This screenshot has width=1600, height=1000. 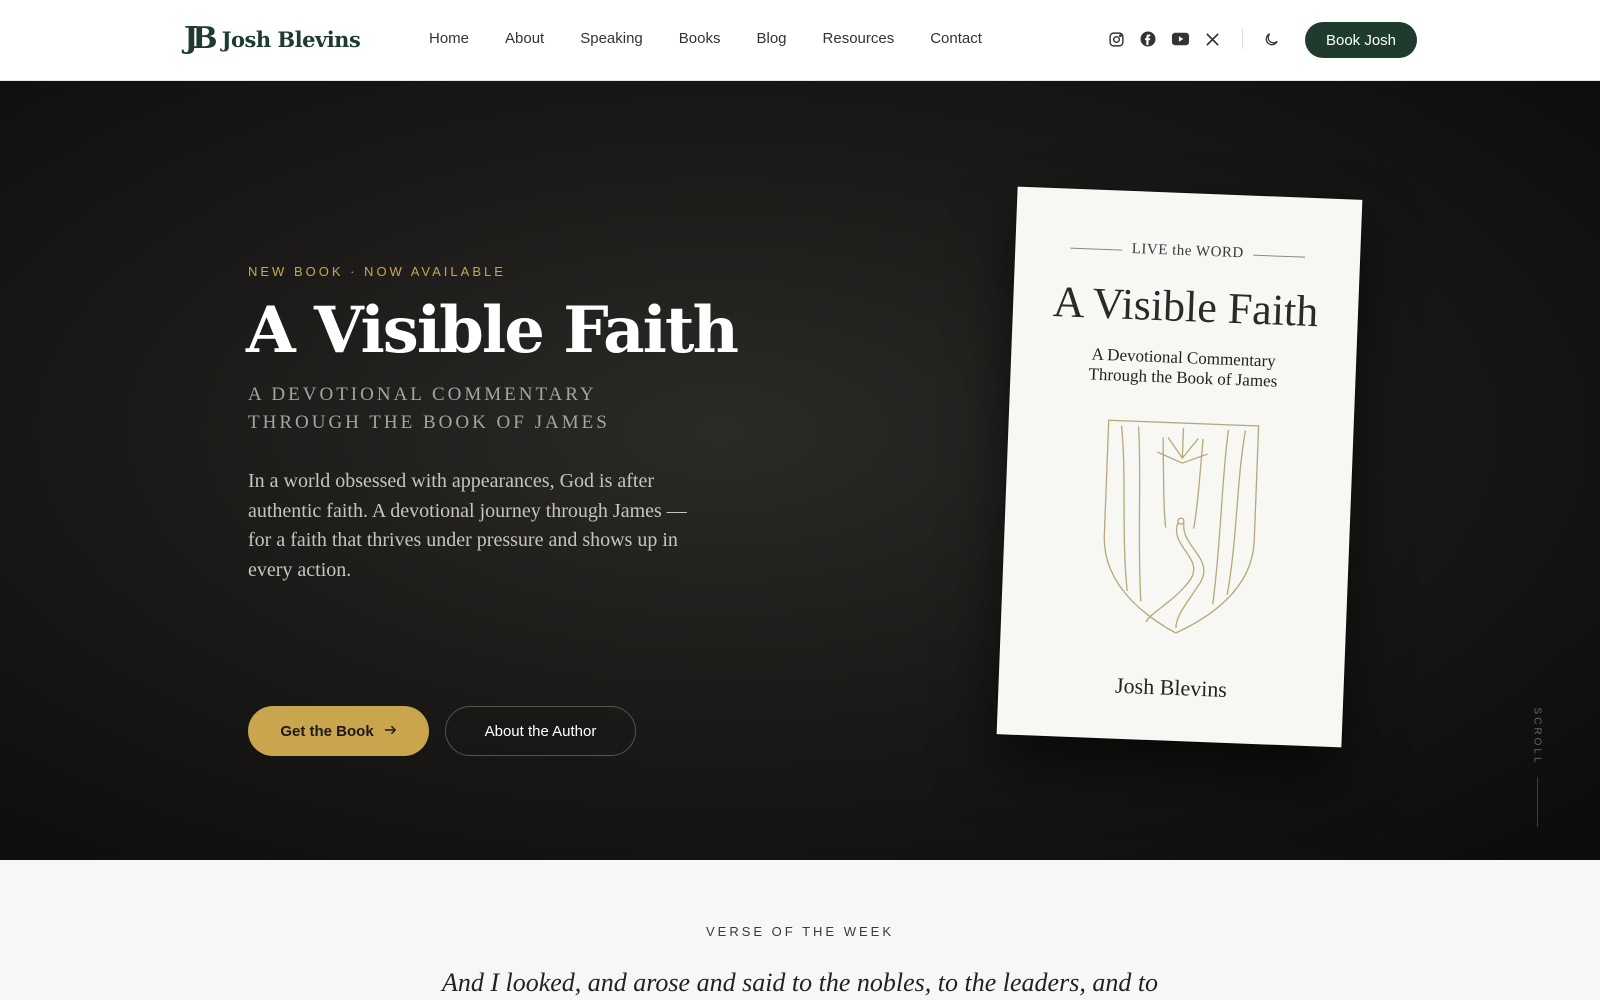 I want to click on book-josh-button: Book Josh, so click(x=1361, y=40).